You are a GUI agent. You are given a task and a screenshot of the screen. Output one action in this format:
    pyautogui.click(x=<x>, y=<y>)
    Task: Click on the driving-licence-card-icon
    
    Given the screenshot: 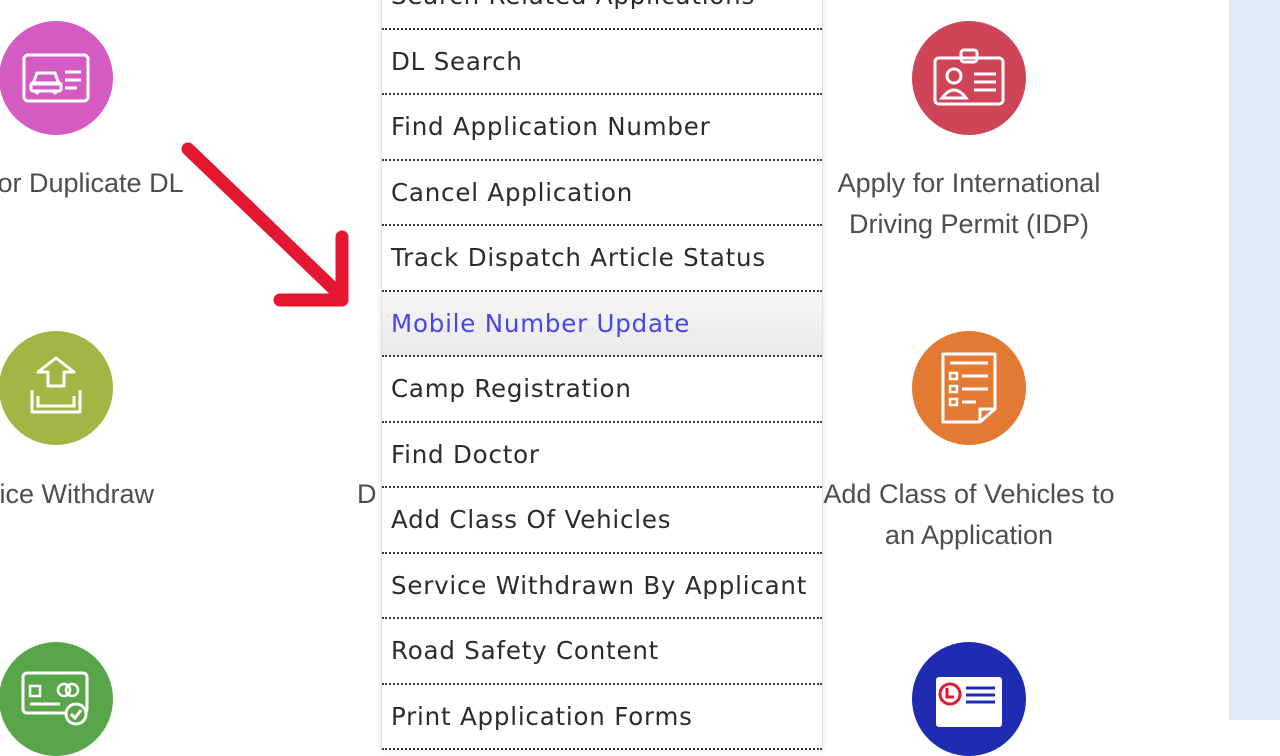 What is the action you would take?
    pyautogui.click(x=56, y=78)
    